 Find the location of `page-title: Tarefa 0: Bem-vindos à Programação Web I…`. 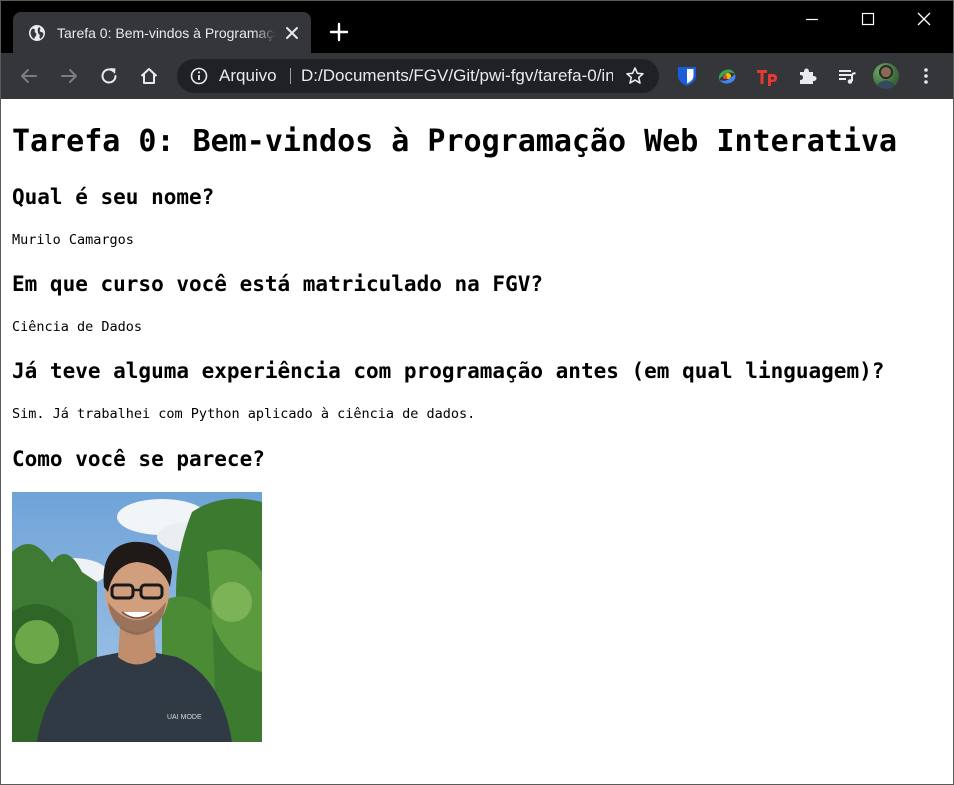

page-title: Tarefa 0: Bem-vindos à Programação Web I… is located at coordinates (455, 141).